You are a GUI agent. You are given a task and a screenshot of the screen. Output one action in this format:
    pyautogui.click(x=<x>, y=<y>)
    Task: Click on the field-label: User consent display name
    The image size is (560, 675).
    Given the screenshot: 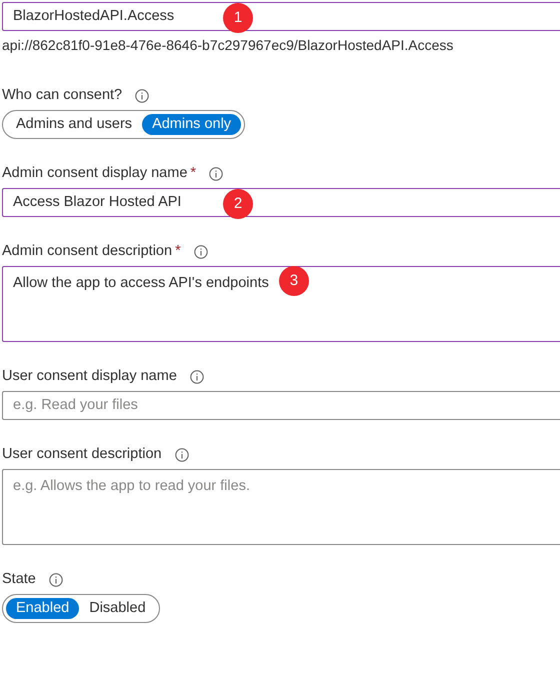 What is the action you would take?
    pyautogui.click(x=89, y=376)
    